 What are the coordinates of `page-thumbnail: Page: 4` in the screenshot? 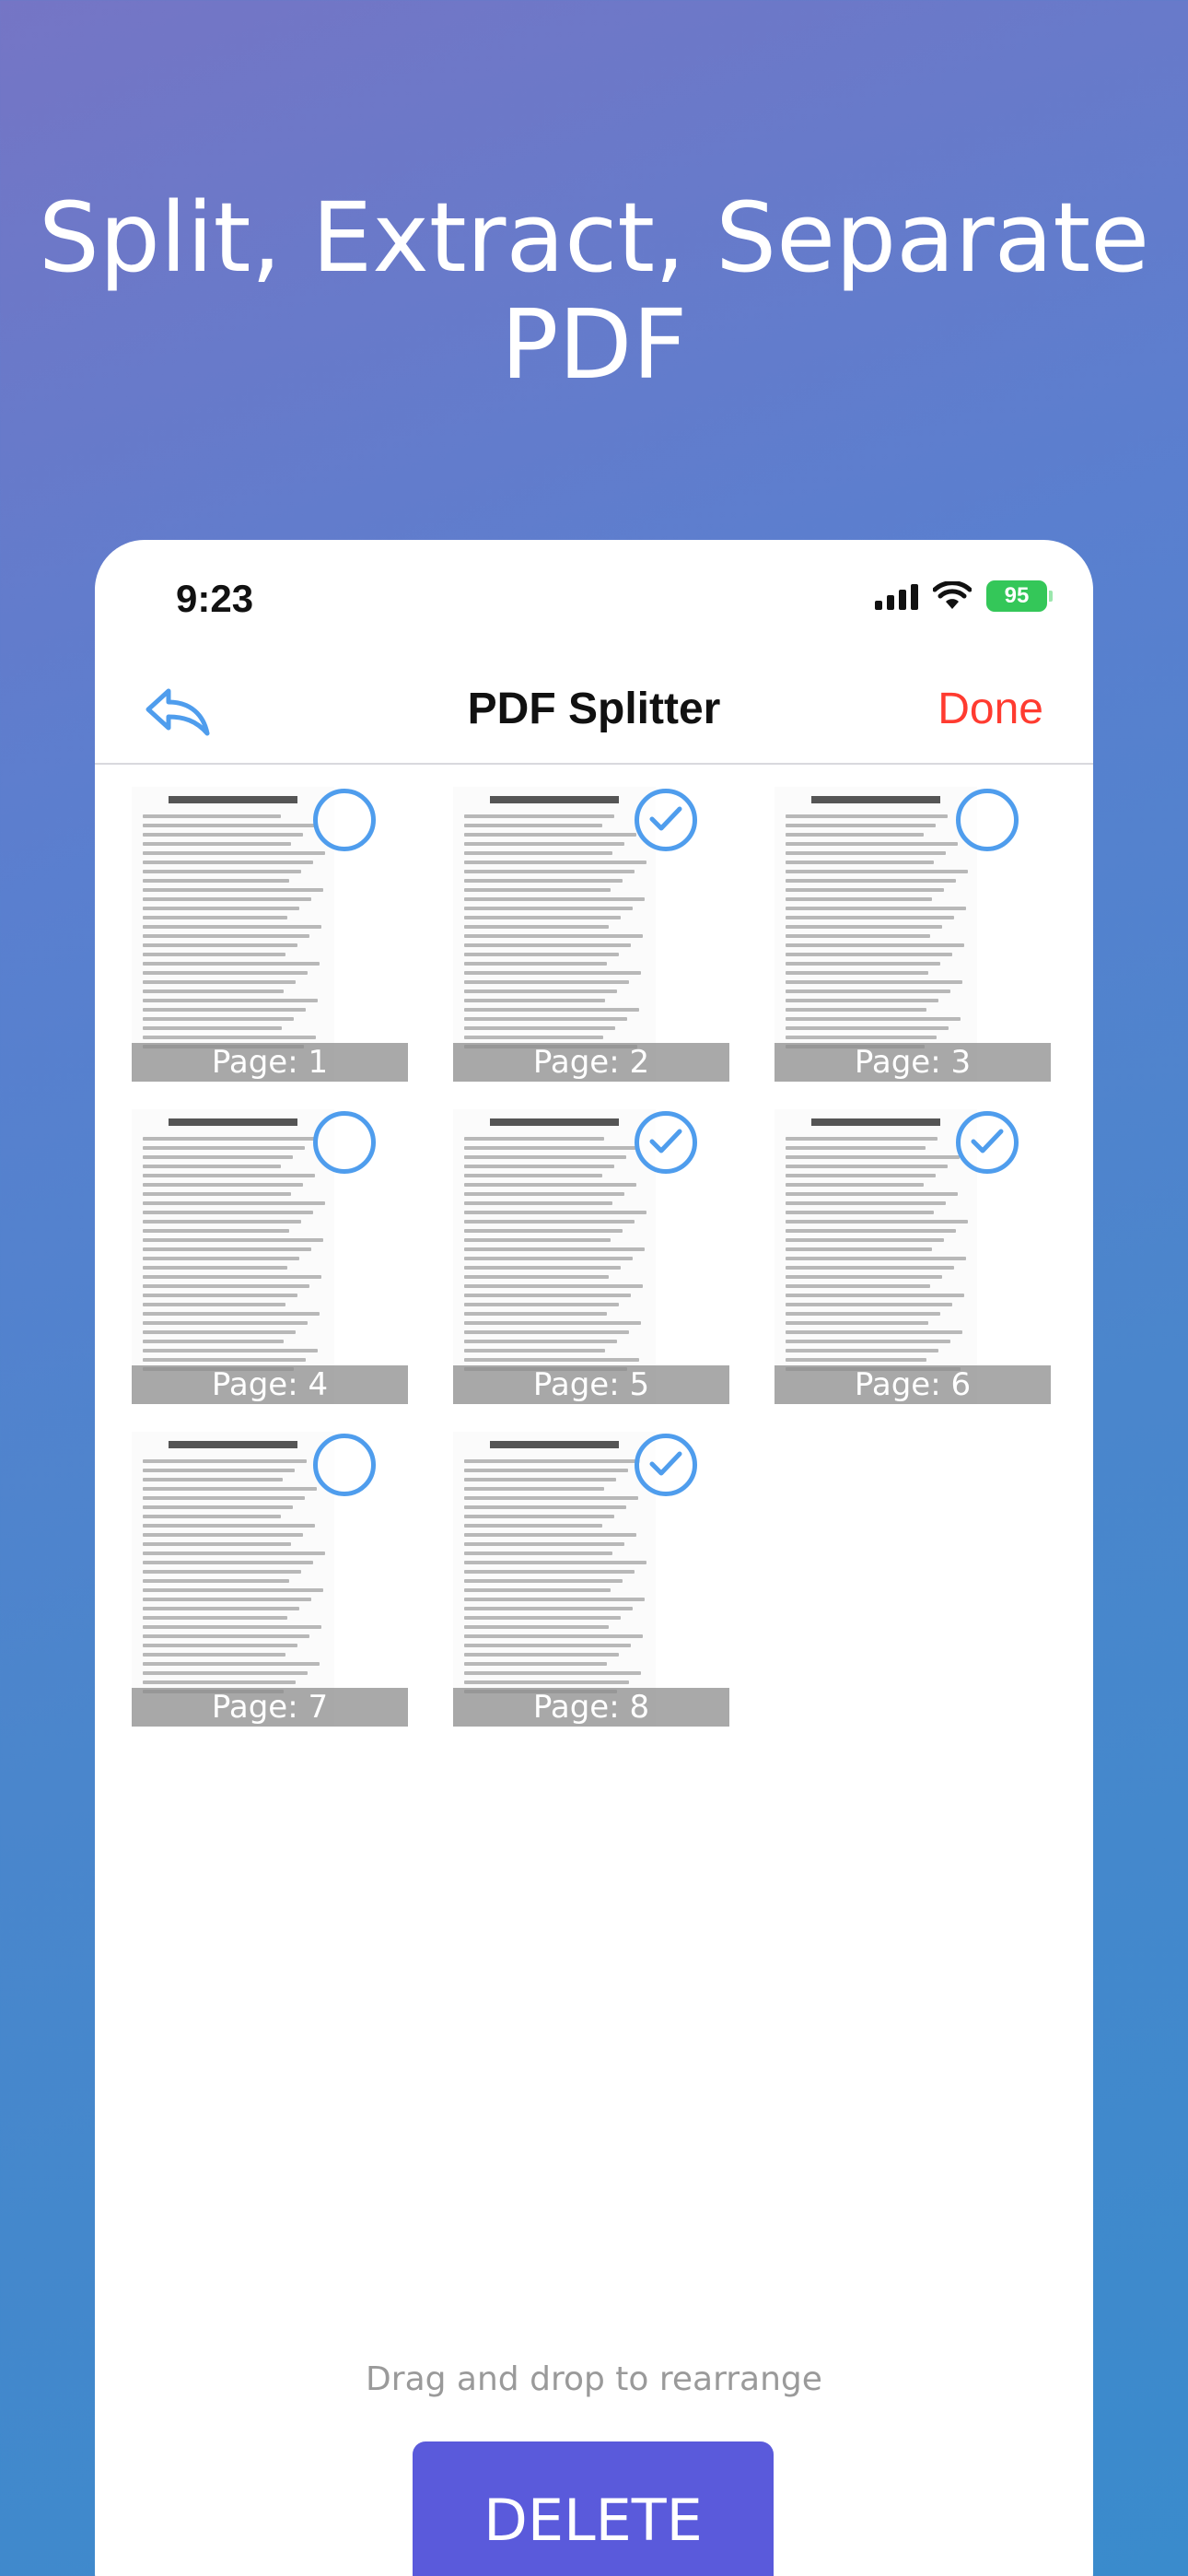 It's located at (256, 1252).